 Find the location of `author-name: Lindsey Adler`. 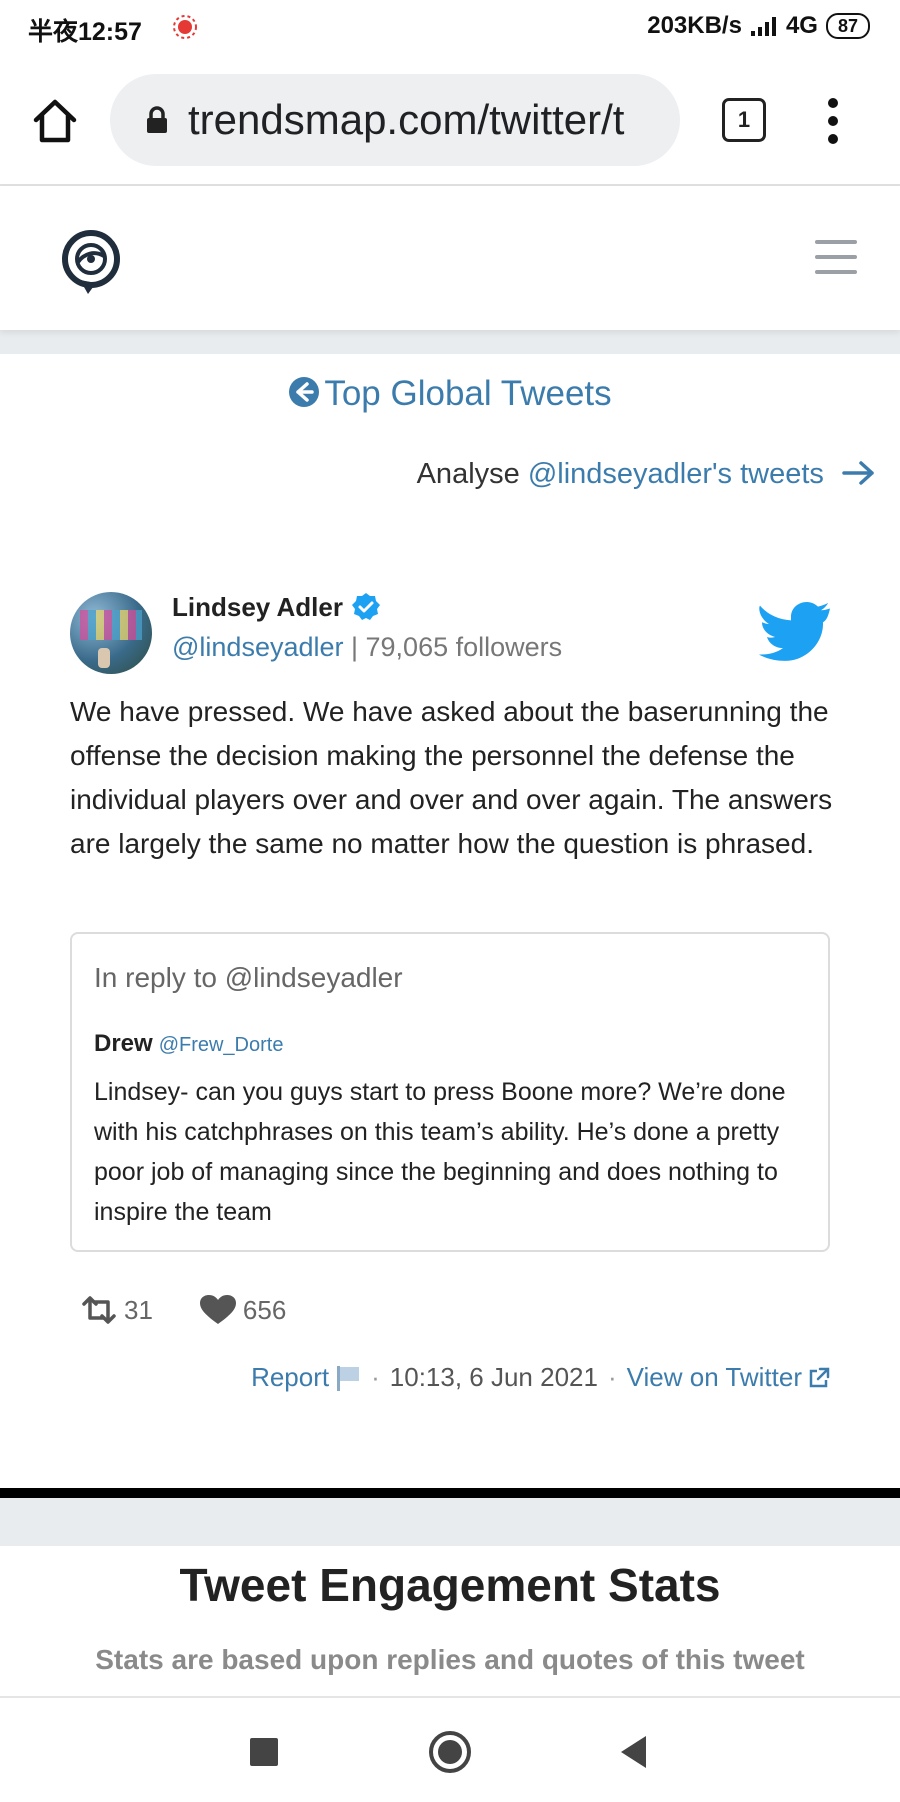

author-name: Lindsey Adler is located at coordinates (276, 607).